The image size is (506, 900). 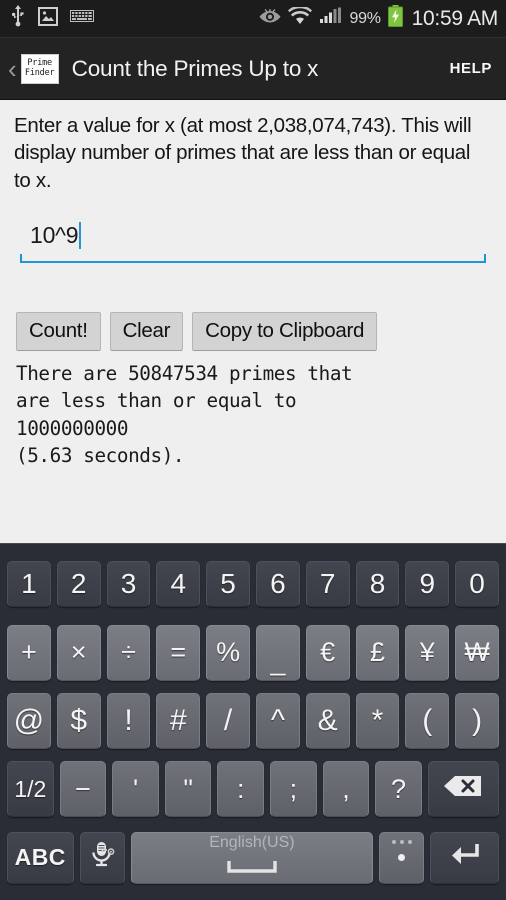 What do you see at coordinates (252, 868) in the screenshot?
I see `space-glyph-icon` at bounding box center [252, 868].